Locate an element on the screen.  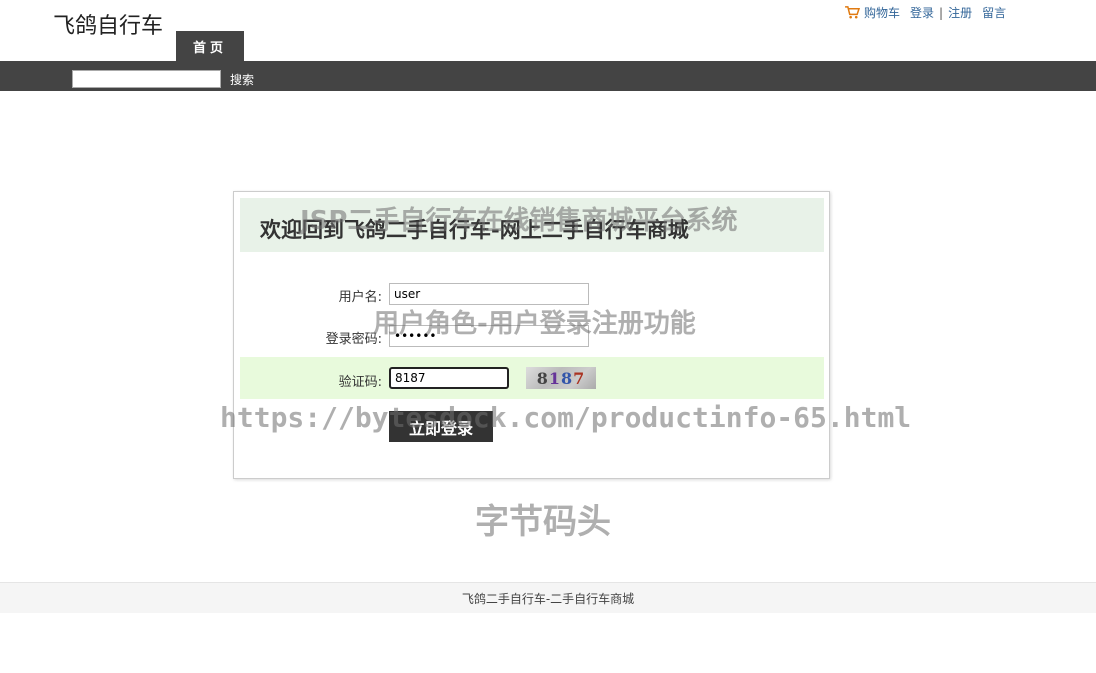
shopping-cart-icon is located at coordinates (852, 12).